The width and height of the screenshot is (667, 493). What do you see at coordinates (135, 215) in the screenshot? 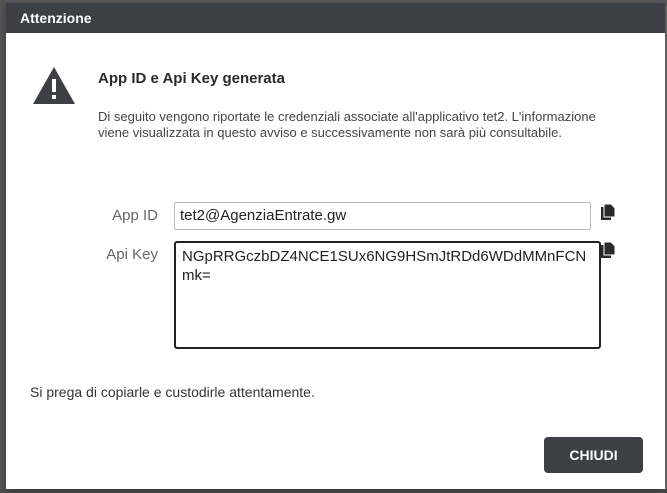
I see `app-id-label: App ID` at bounding box center [135, 215].